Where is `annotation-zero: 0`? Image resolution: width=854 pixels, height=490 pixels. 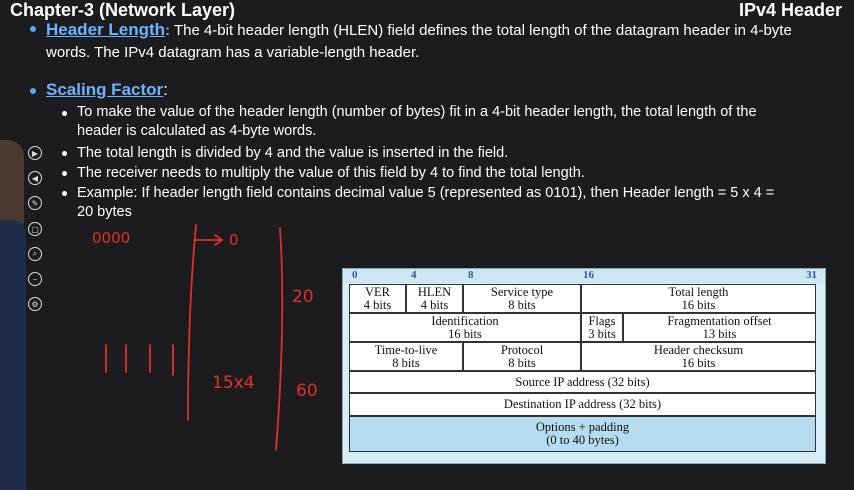
annotation-zero: 0 is located at coordinates (234, 240).